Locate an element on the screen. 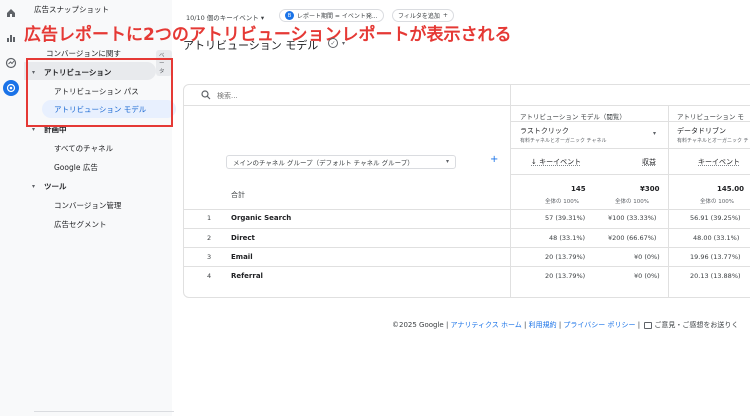 Image resolution: width=750 pixels, height=416 pixels. row-cell: 19.96 (13.77%) is located at coordinates (715, 257).